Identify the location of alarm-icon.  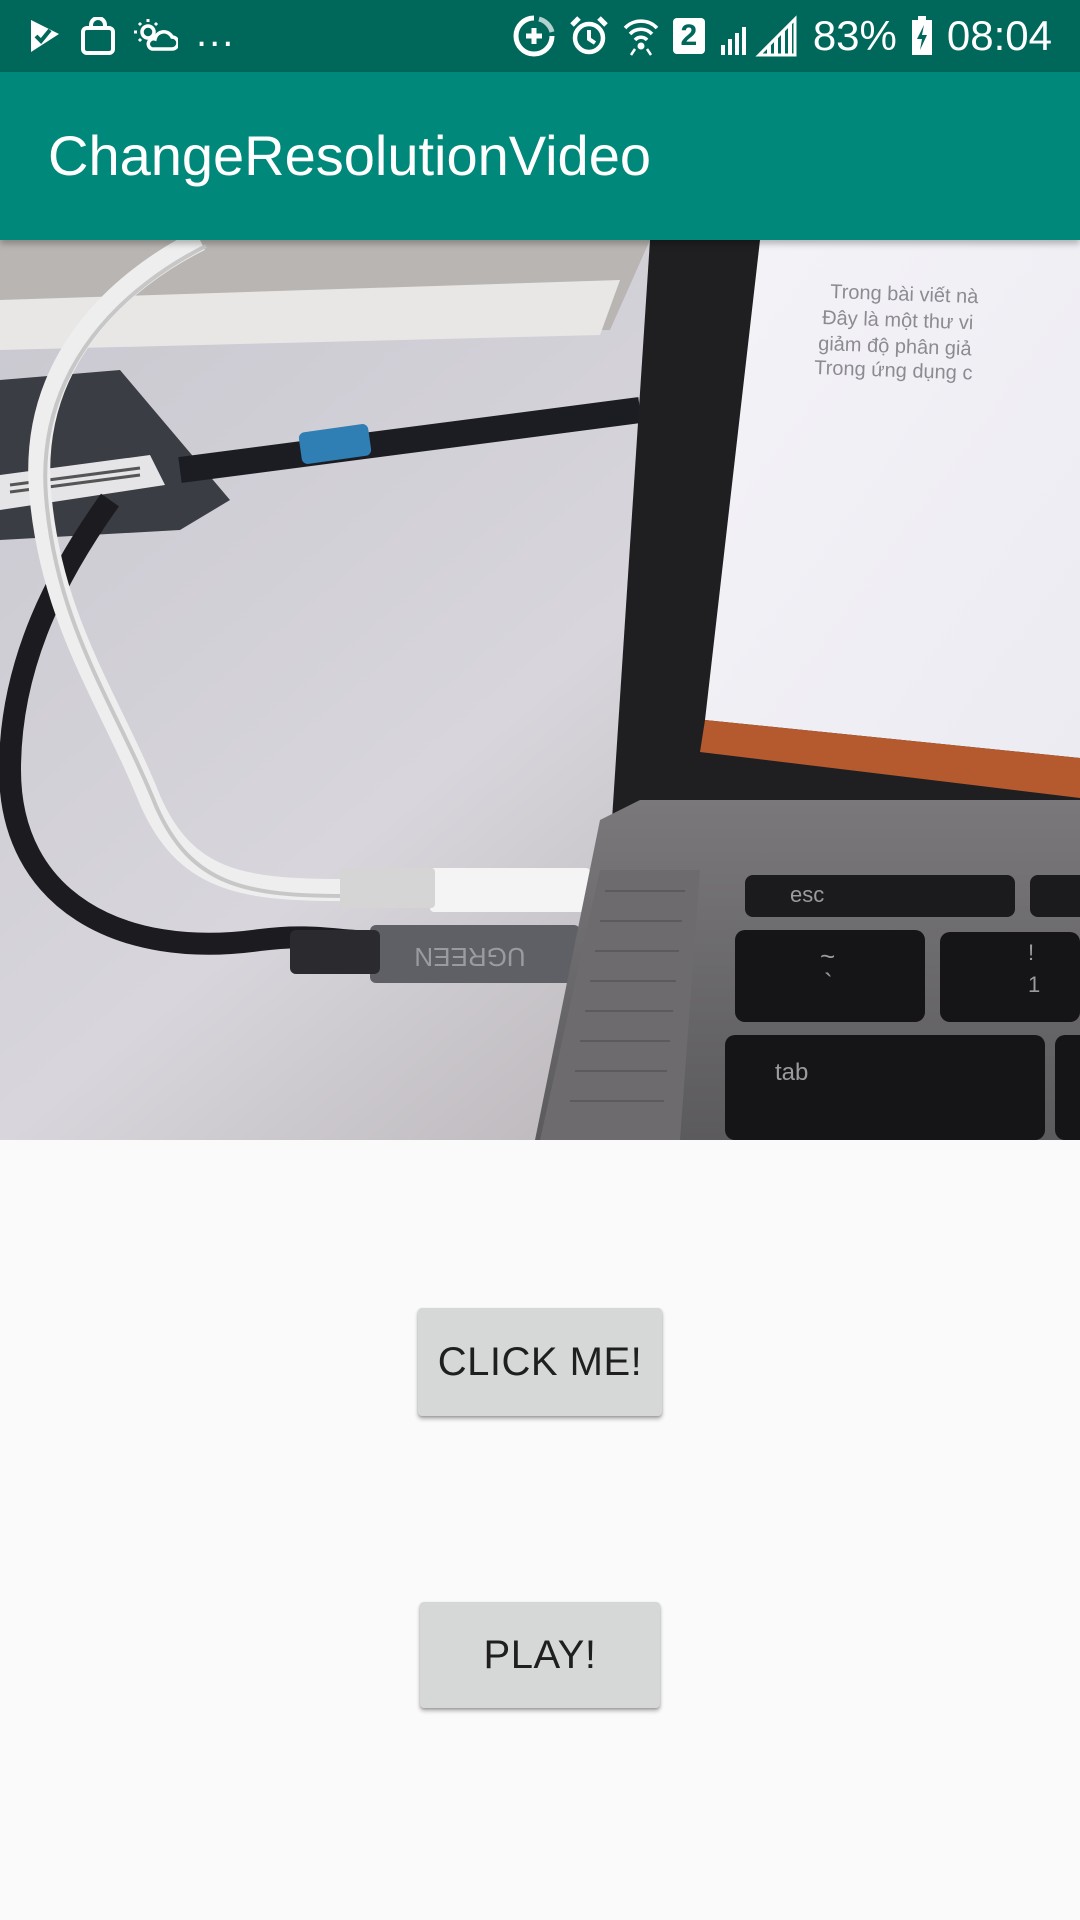
(589, 35).